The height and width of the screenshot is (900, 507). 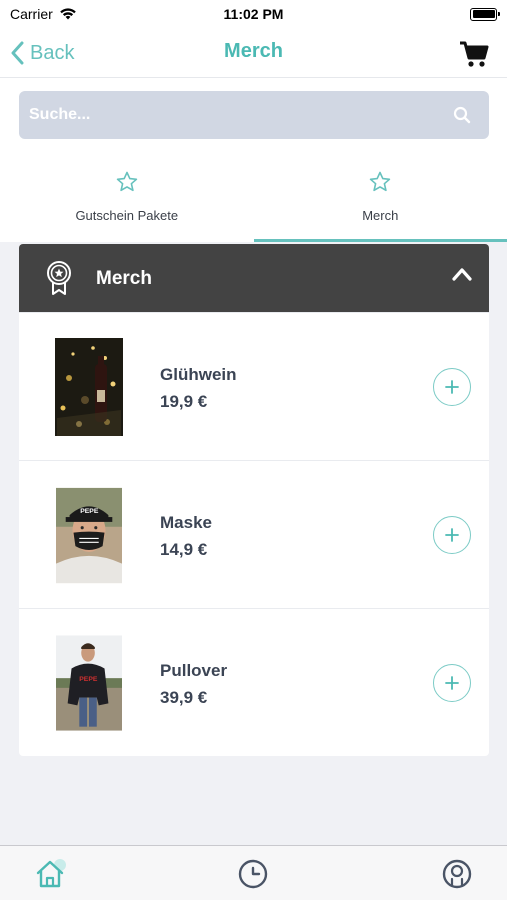 What do you see at coordinates (124, 278) in the screenshot?
I see `category-title: Merch` at bounding box center [124, 278].